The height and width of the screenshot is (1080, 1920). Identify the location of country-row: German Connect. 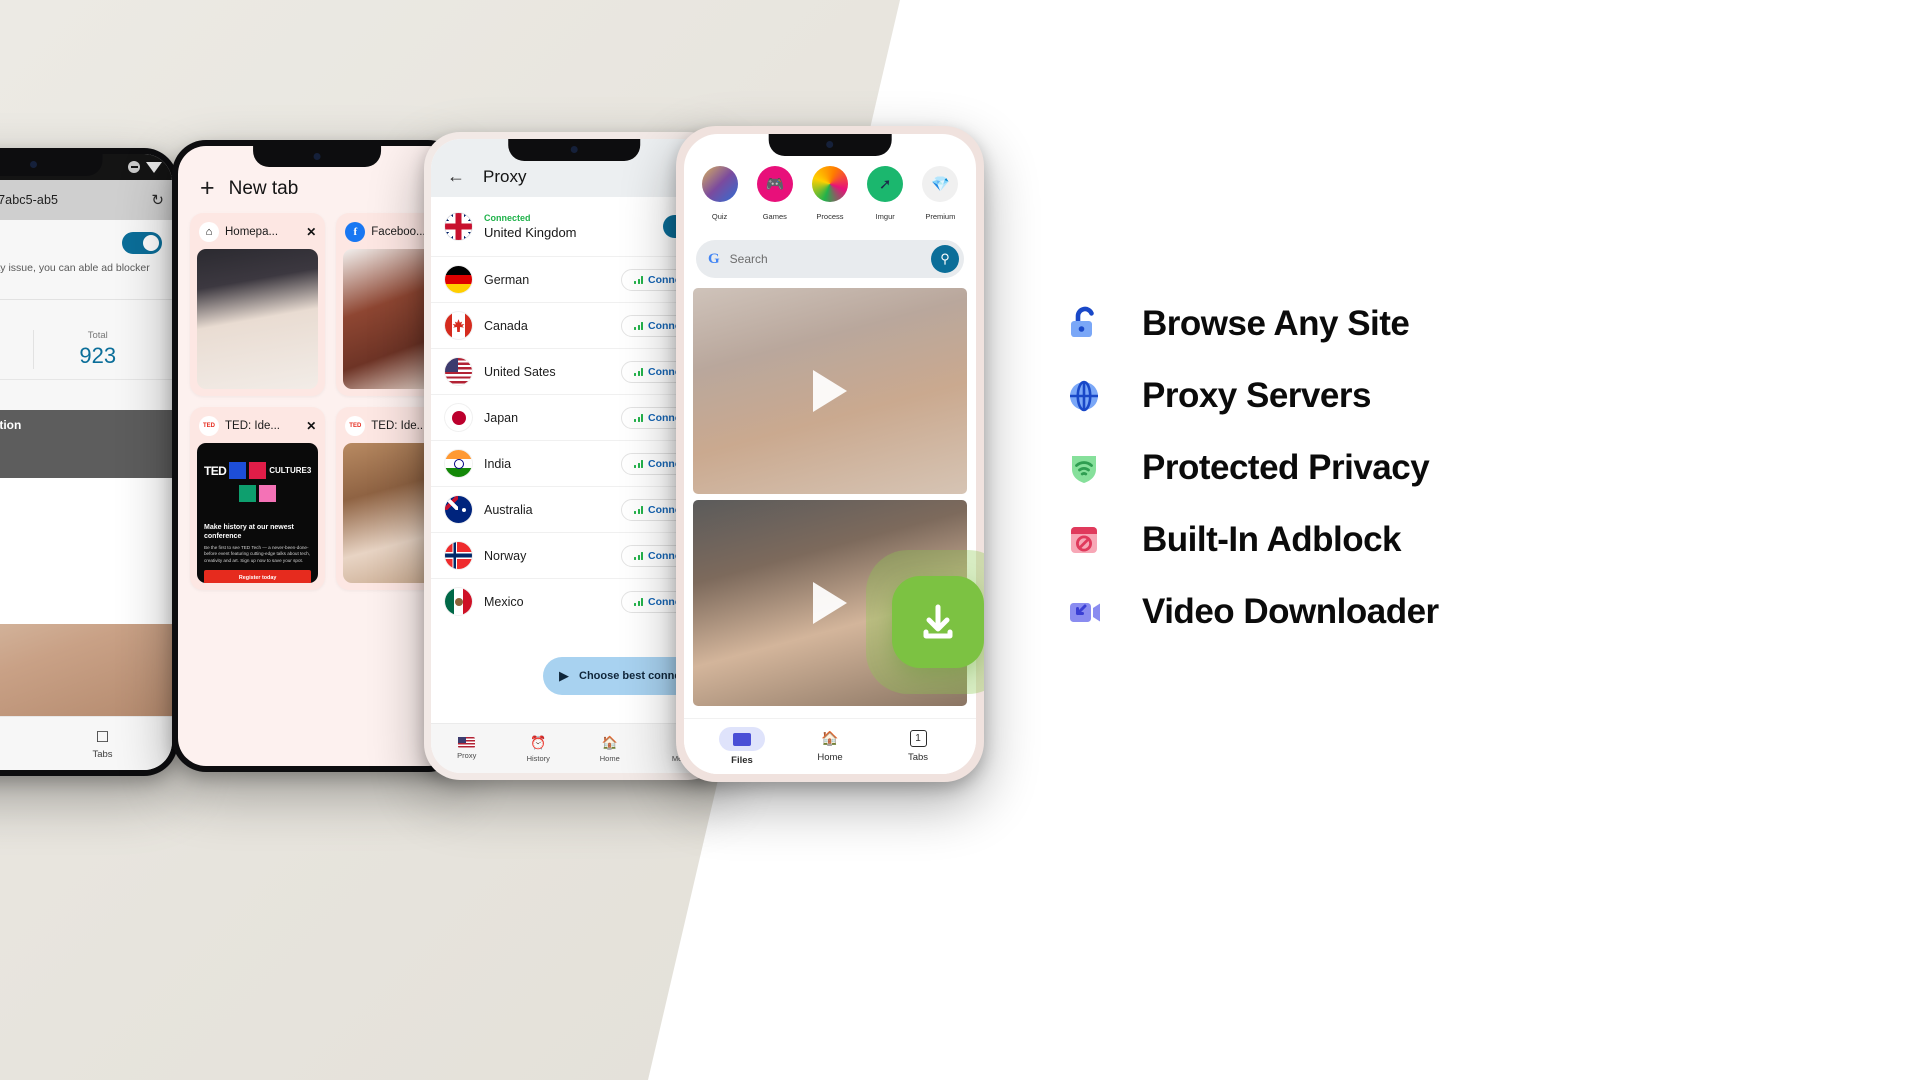
(574, 279).